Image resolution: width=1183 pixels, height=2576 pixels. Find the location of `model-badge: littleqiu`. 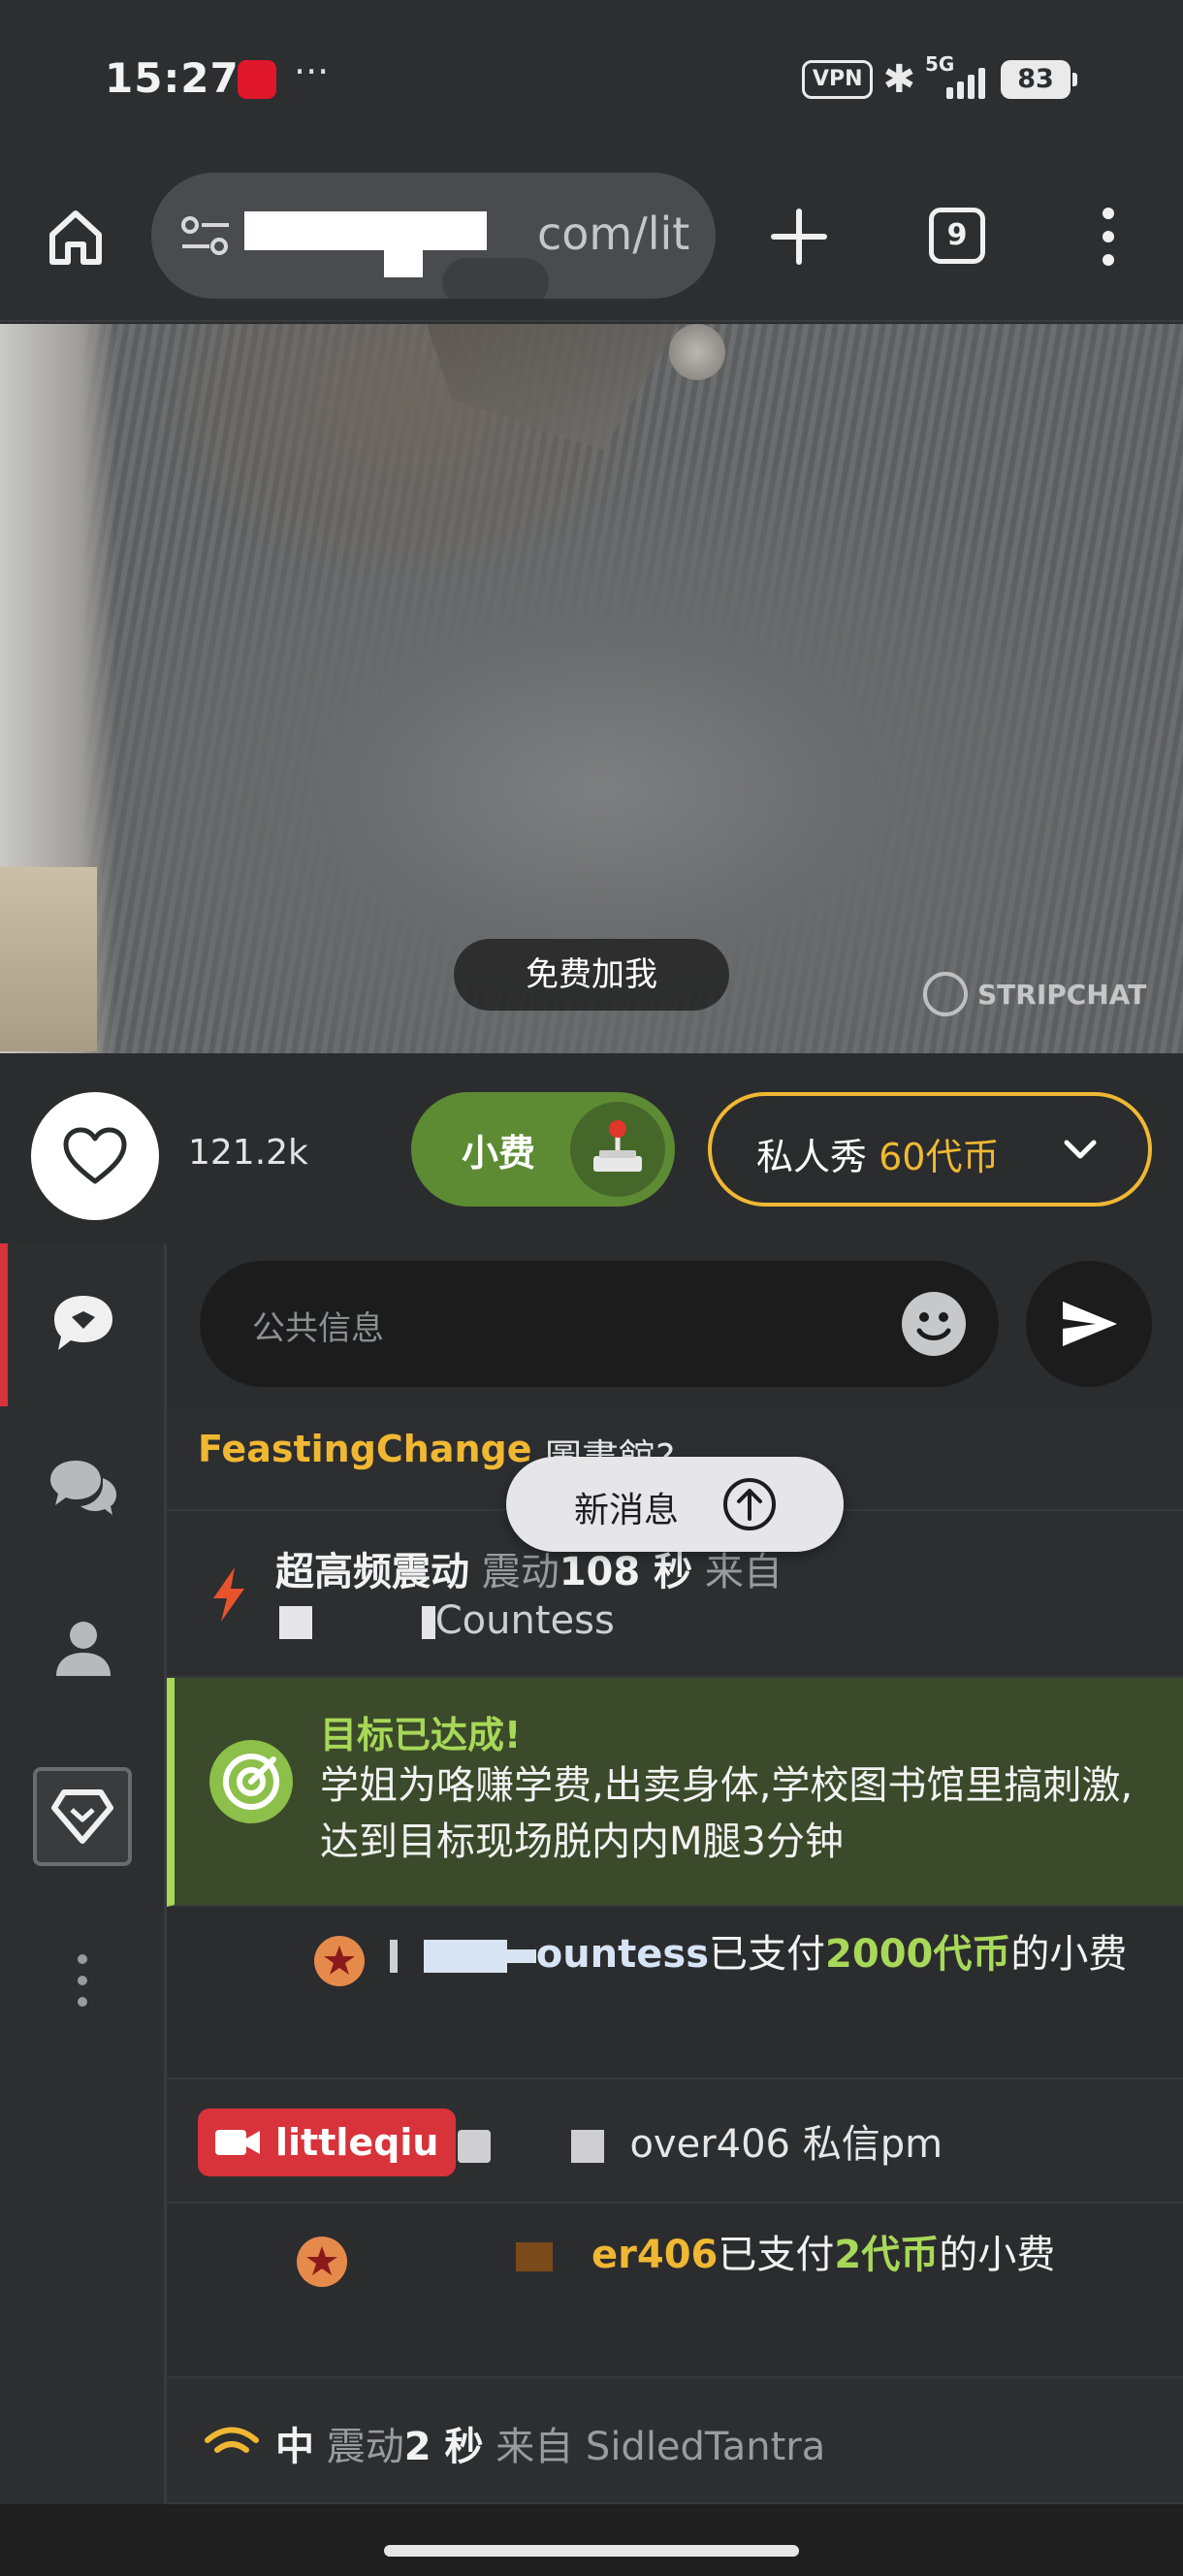

model-badge: littleqiu is located at coordinates (327, 2142).